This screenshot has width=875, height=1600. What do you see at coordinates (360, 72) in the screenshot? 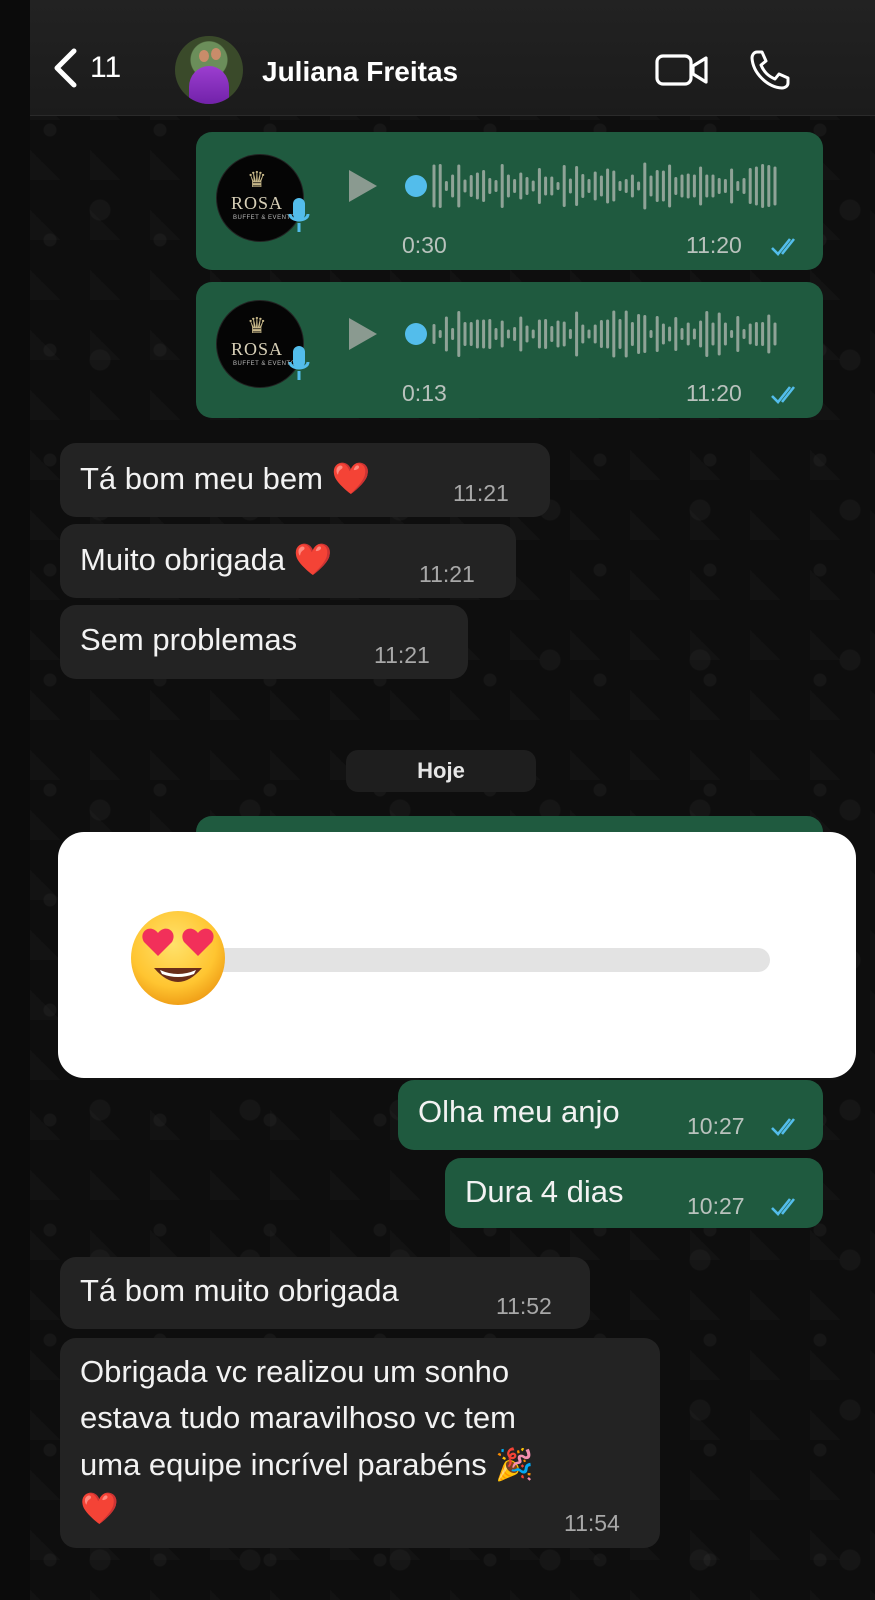
I see `contact-name: Juliana Freitas` at bounding box center [360, 72].